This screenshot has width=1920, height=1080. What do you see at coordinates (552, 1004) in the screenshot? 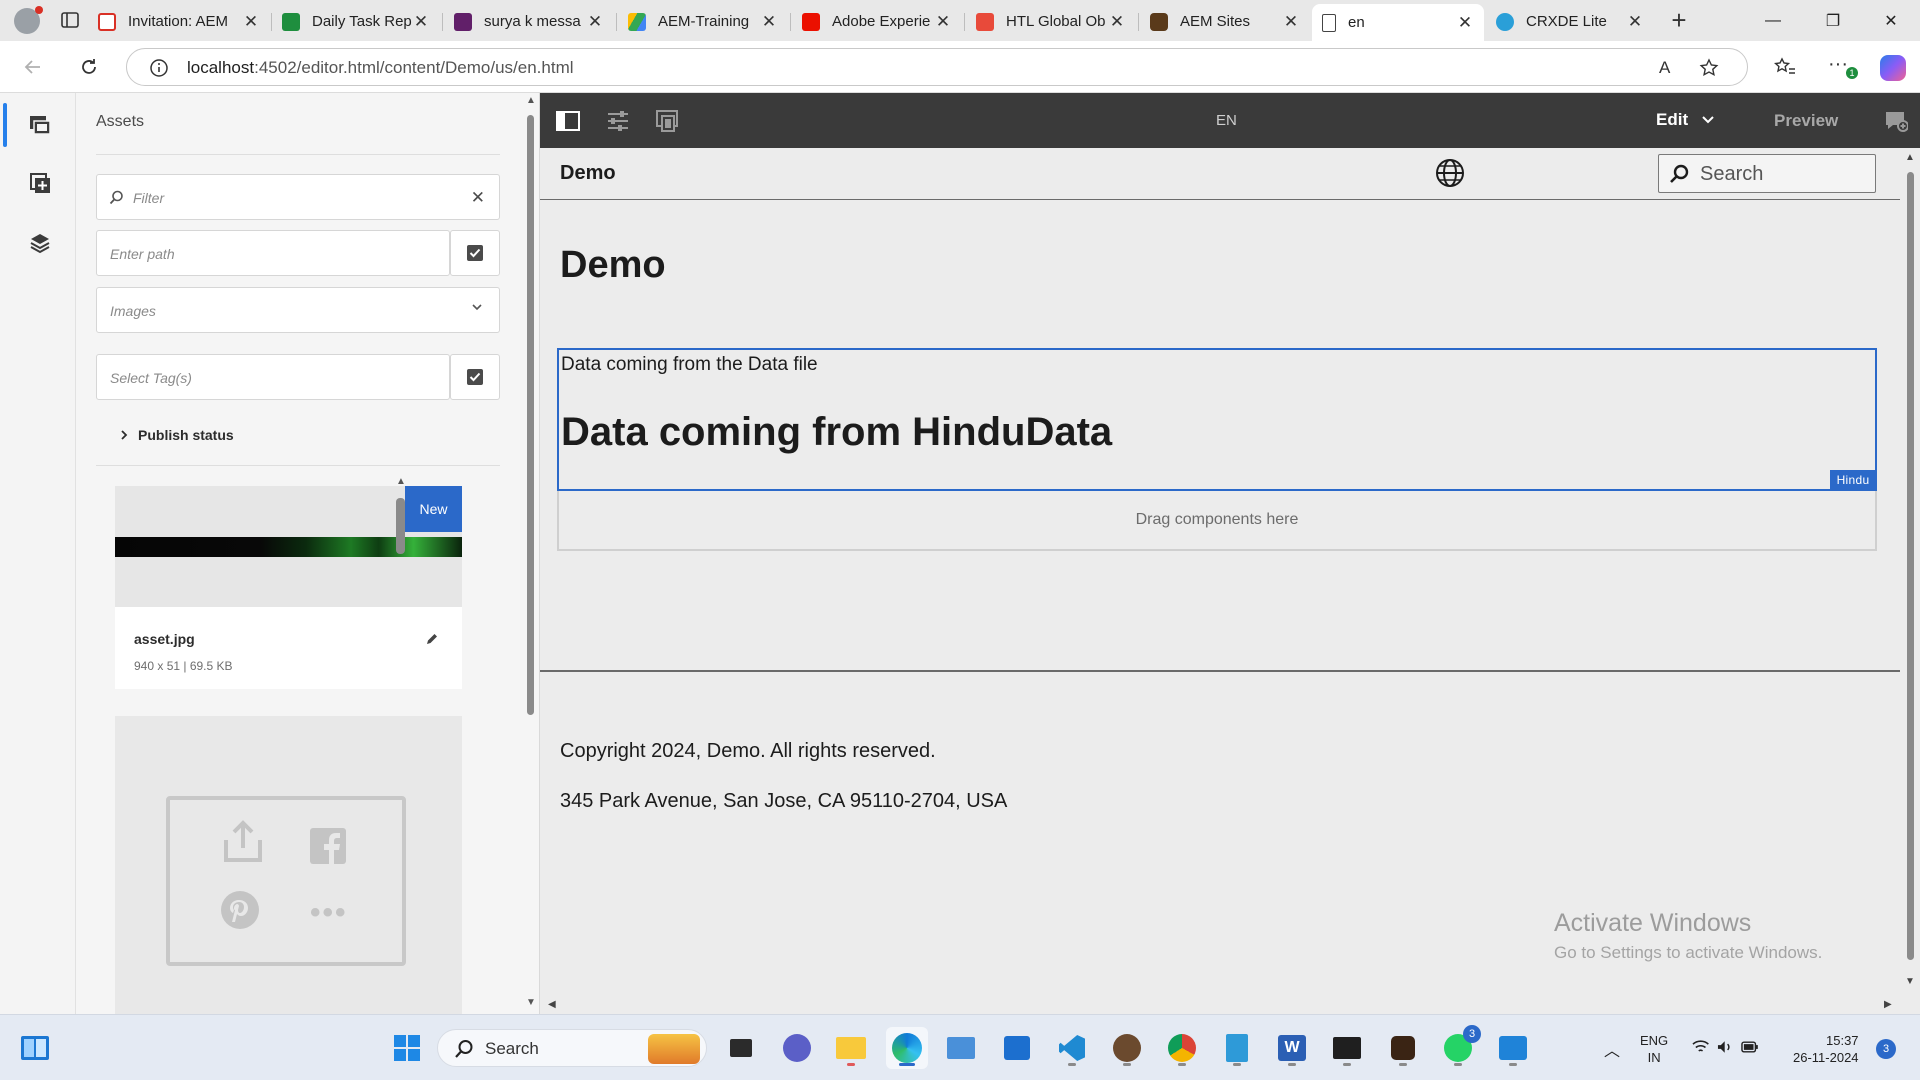
I see `scroll-left-icon: ◀` at bounding box center [552, 1004].